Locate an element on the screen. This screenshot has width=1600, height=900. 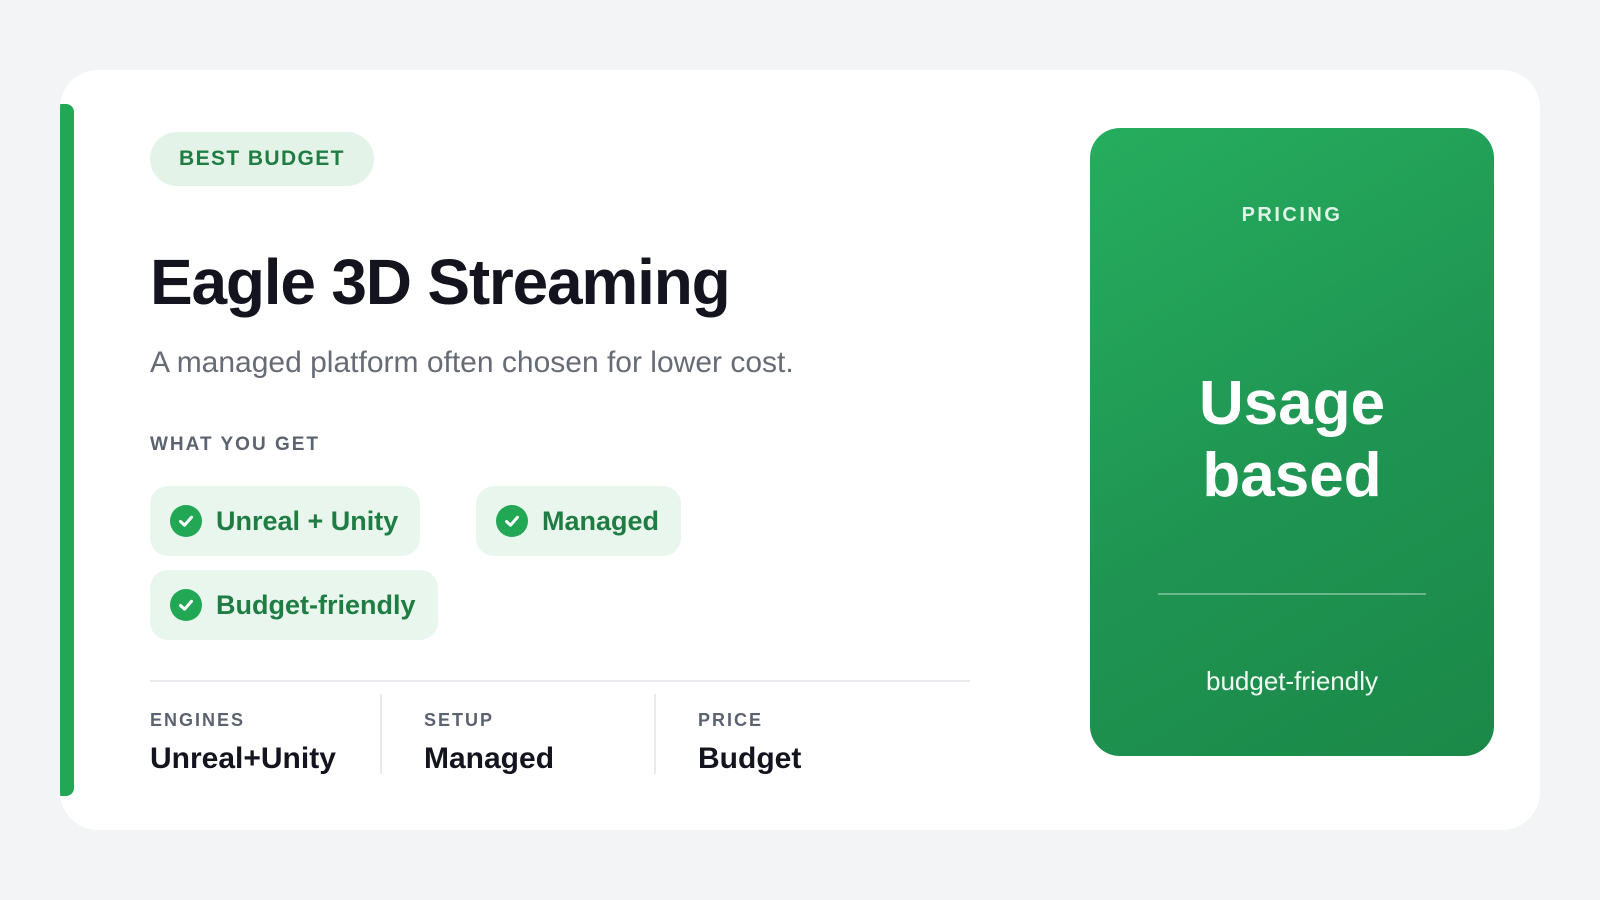
feature-pill: Budget-friendly is located at coordinates (294, 605).